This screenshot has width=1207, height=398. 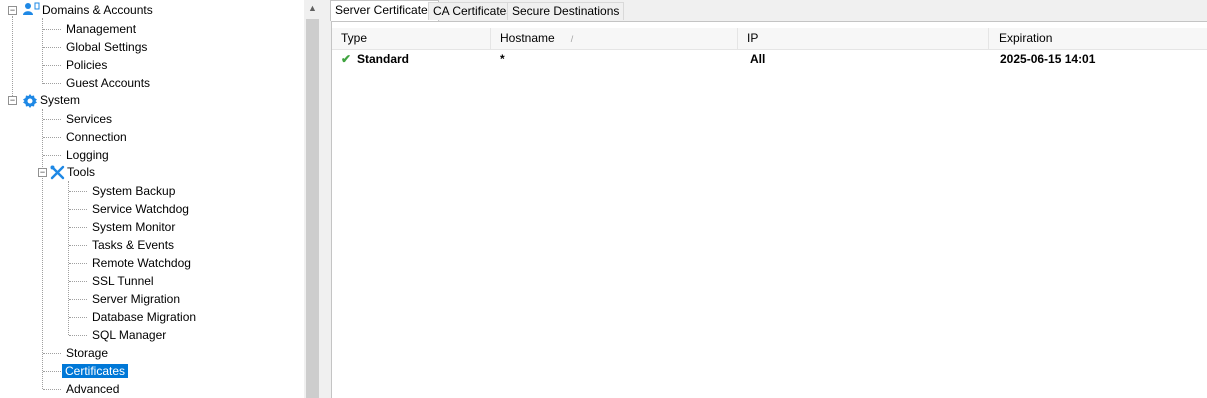 What do you see at coordinates (758, 59) in the screenshot?
I see `cell-ip: All` at bounding box center [758, 59].